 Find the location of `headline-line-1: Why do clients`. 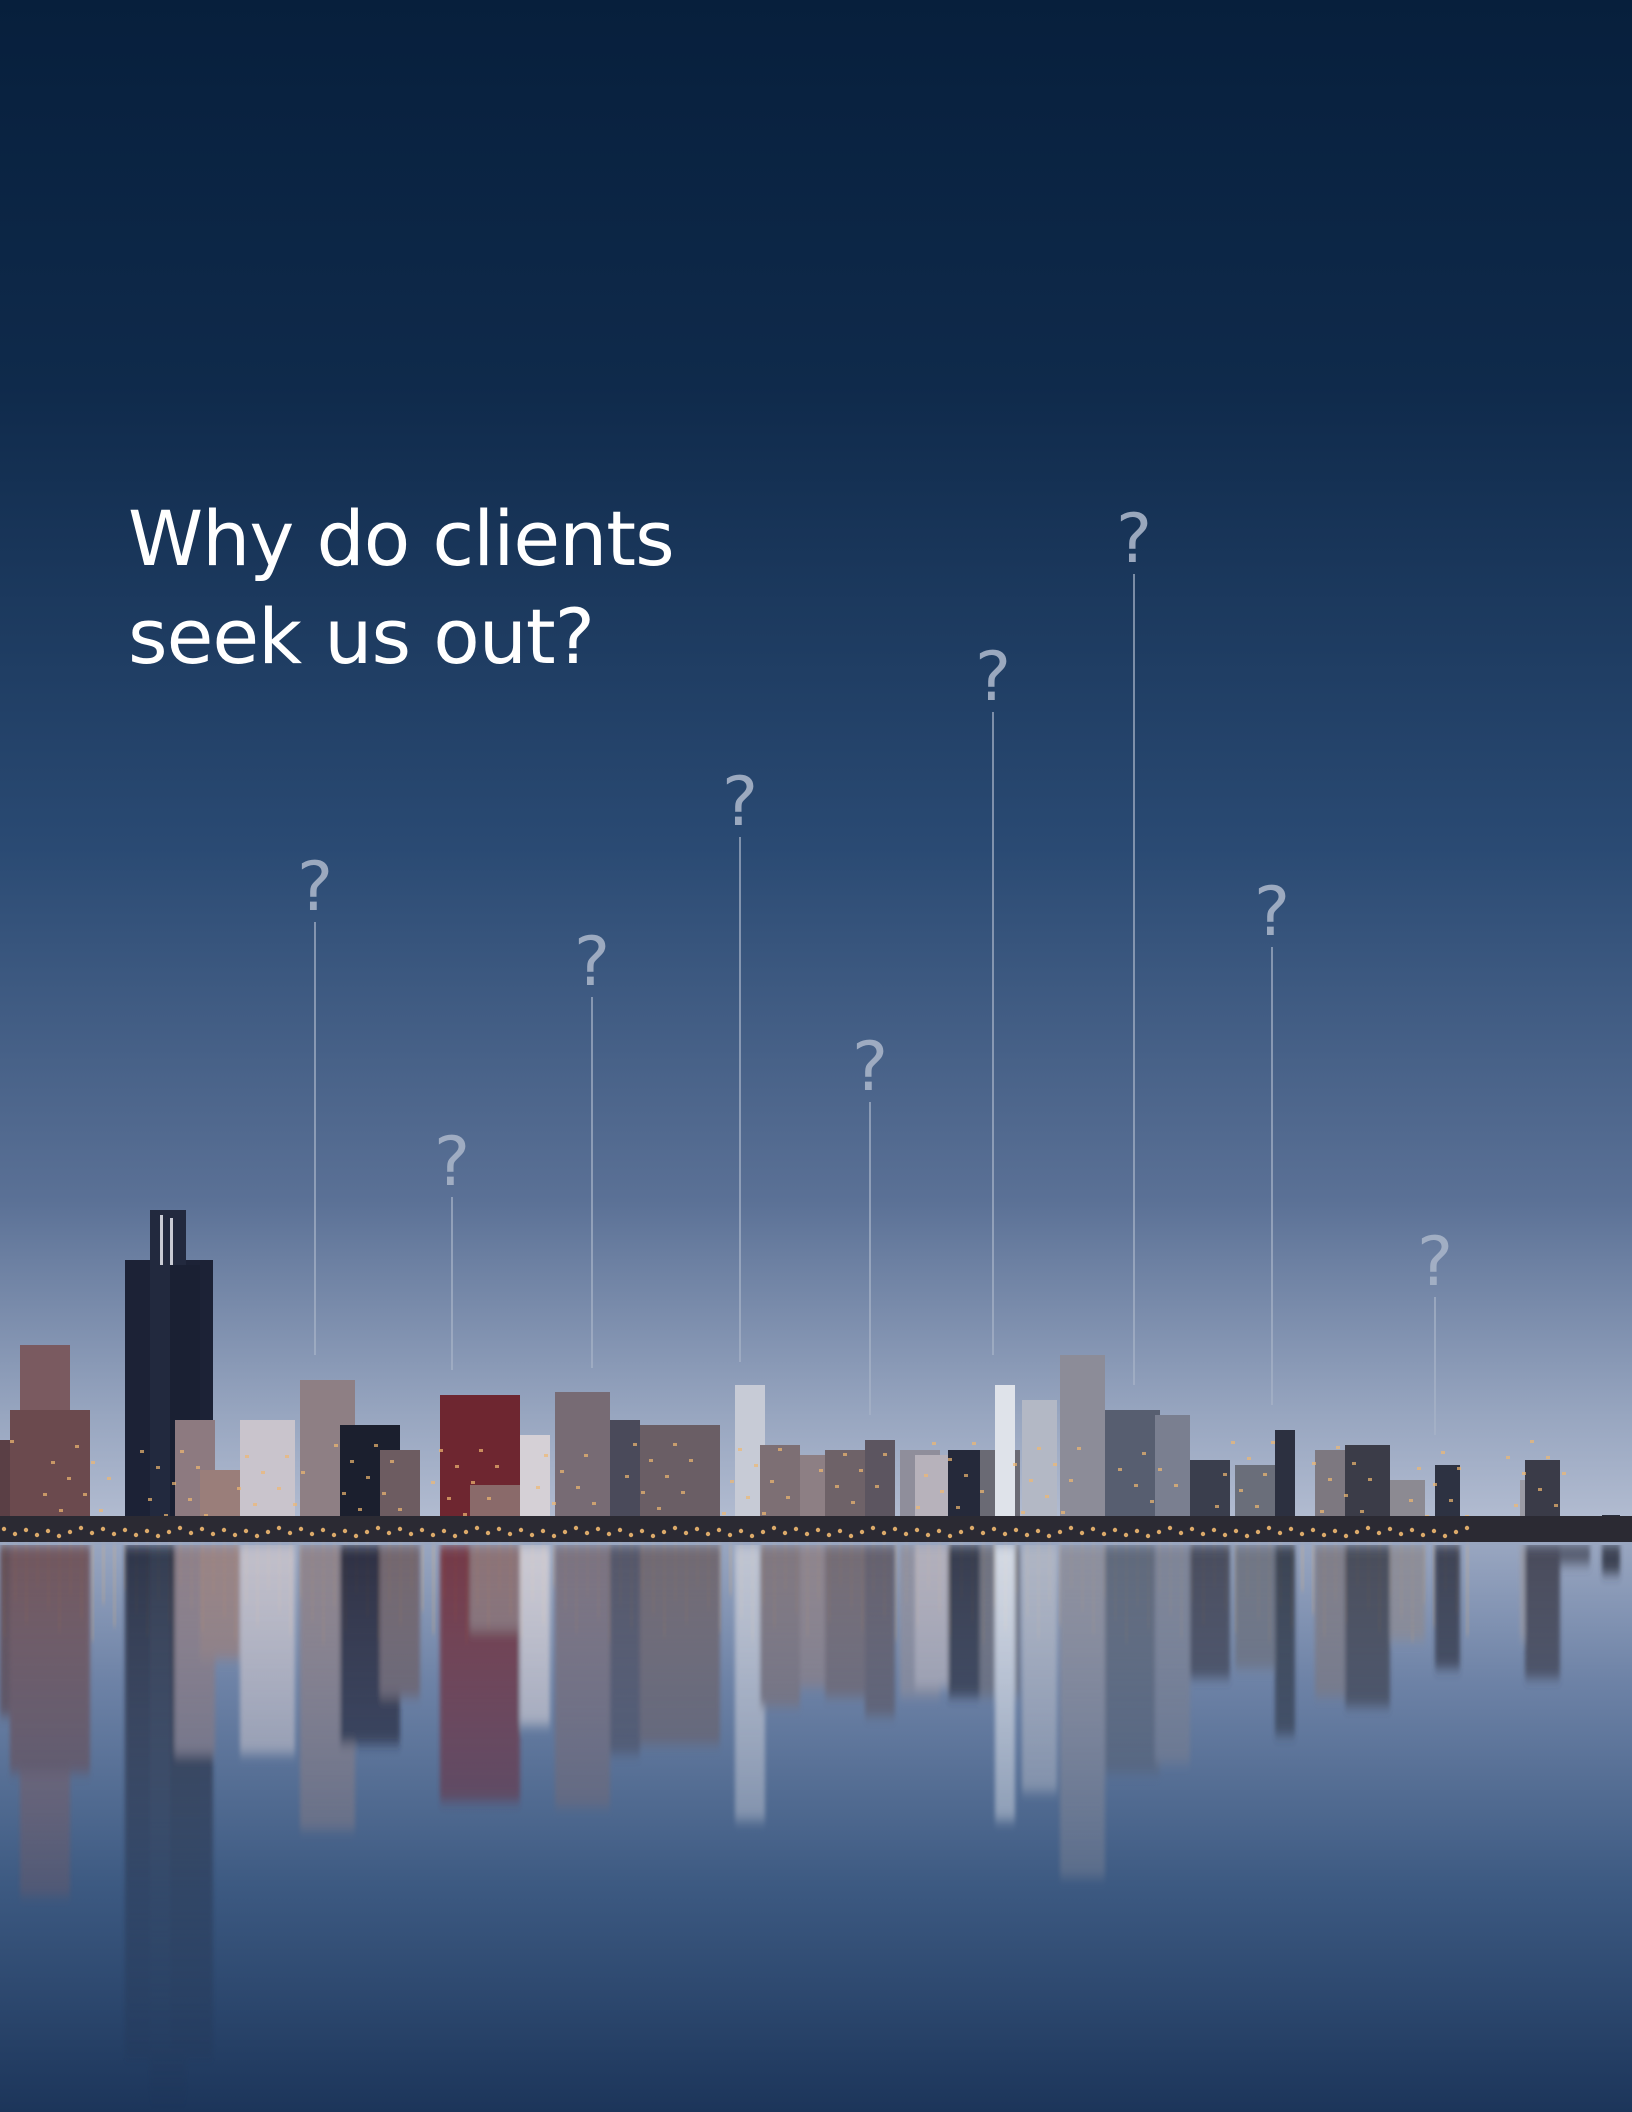

headline-line-1: Why do clients is located at coordinates (401, 538).